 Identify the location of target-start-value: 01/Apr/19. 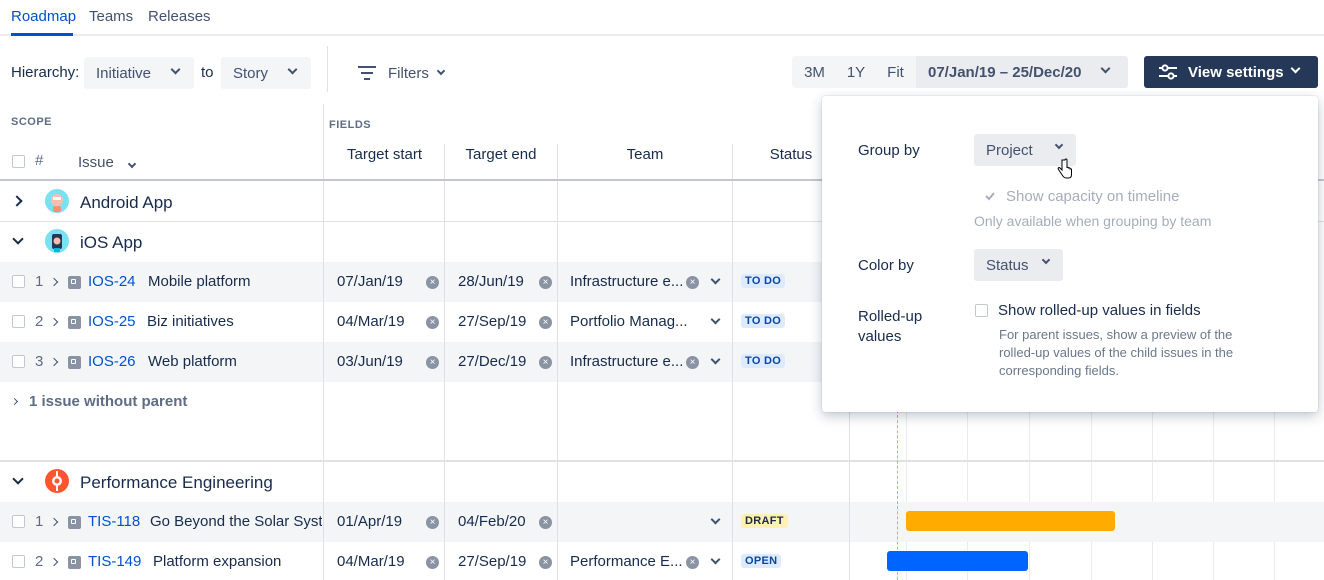
(369, 521).